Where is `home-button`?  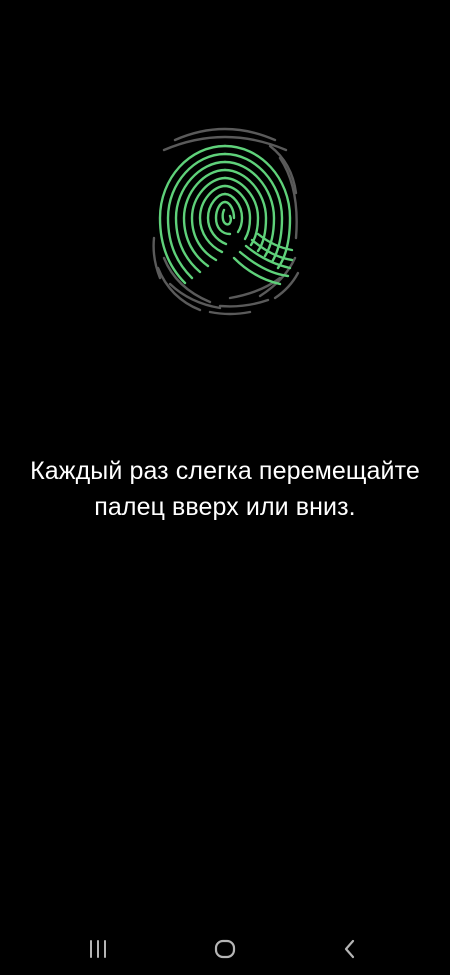 home-button is located at coordinates (225, 949).